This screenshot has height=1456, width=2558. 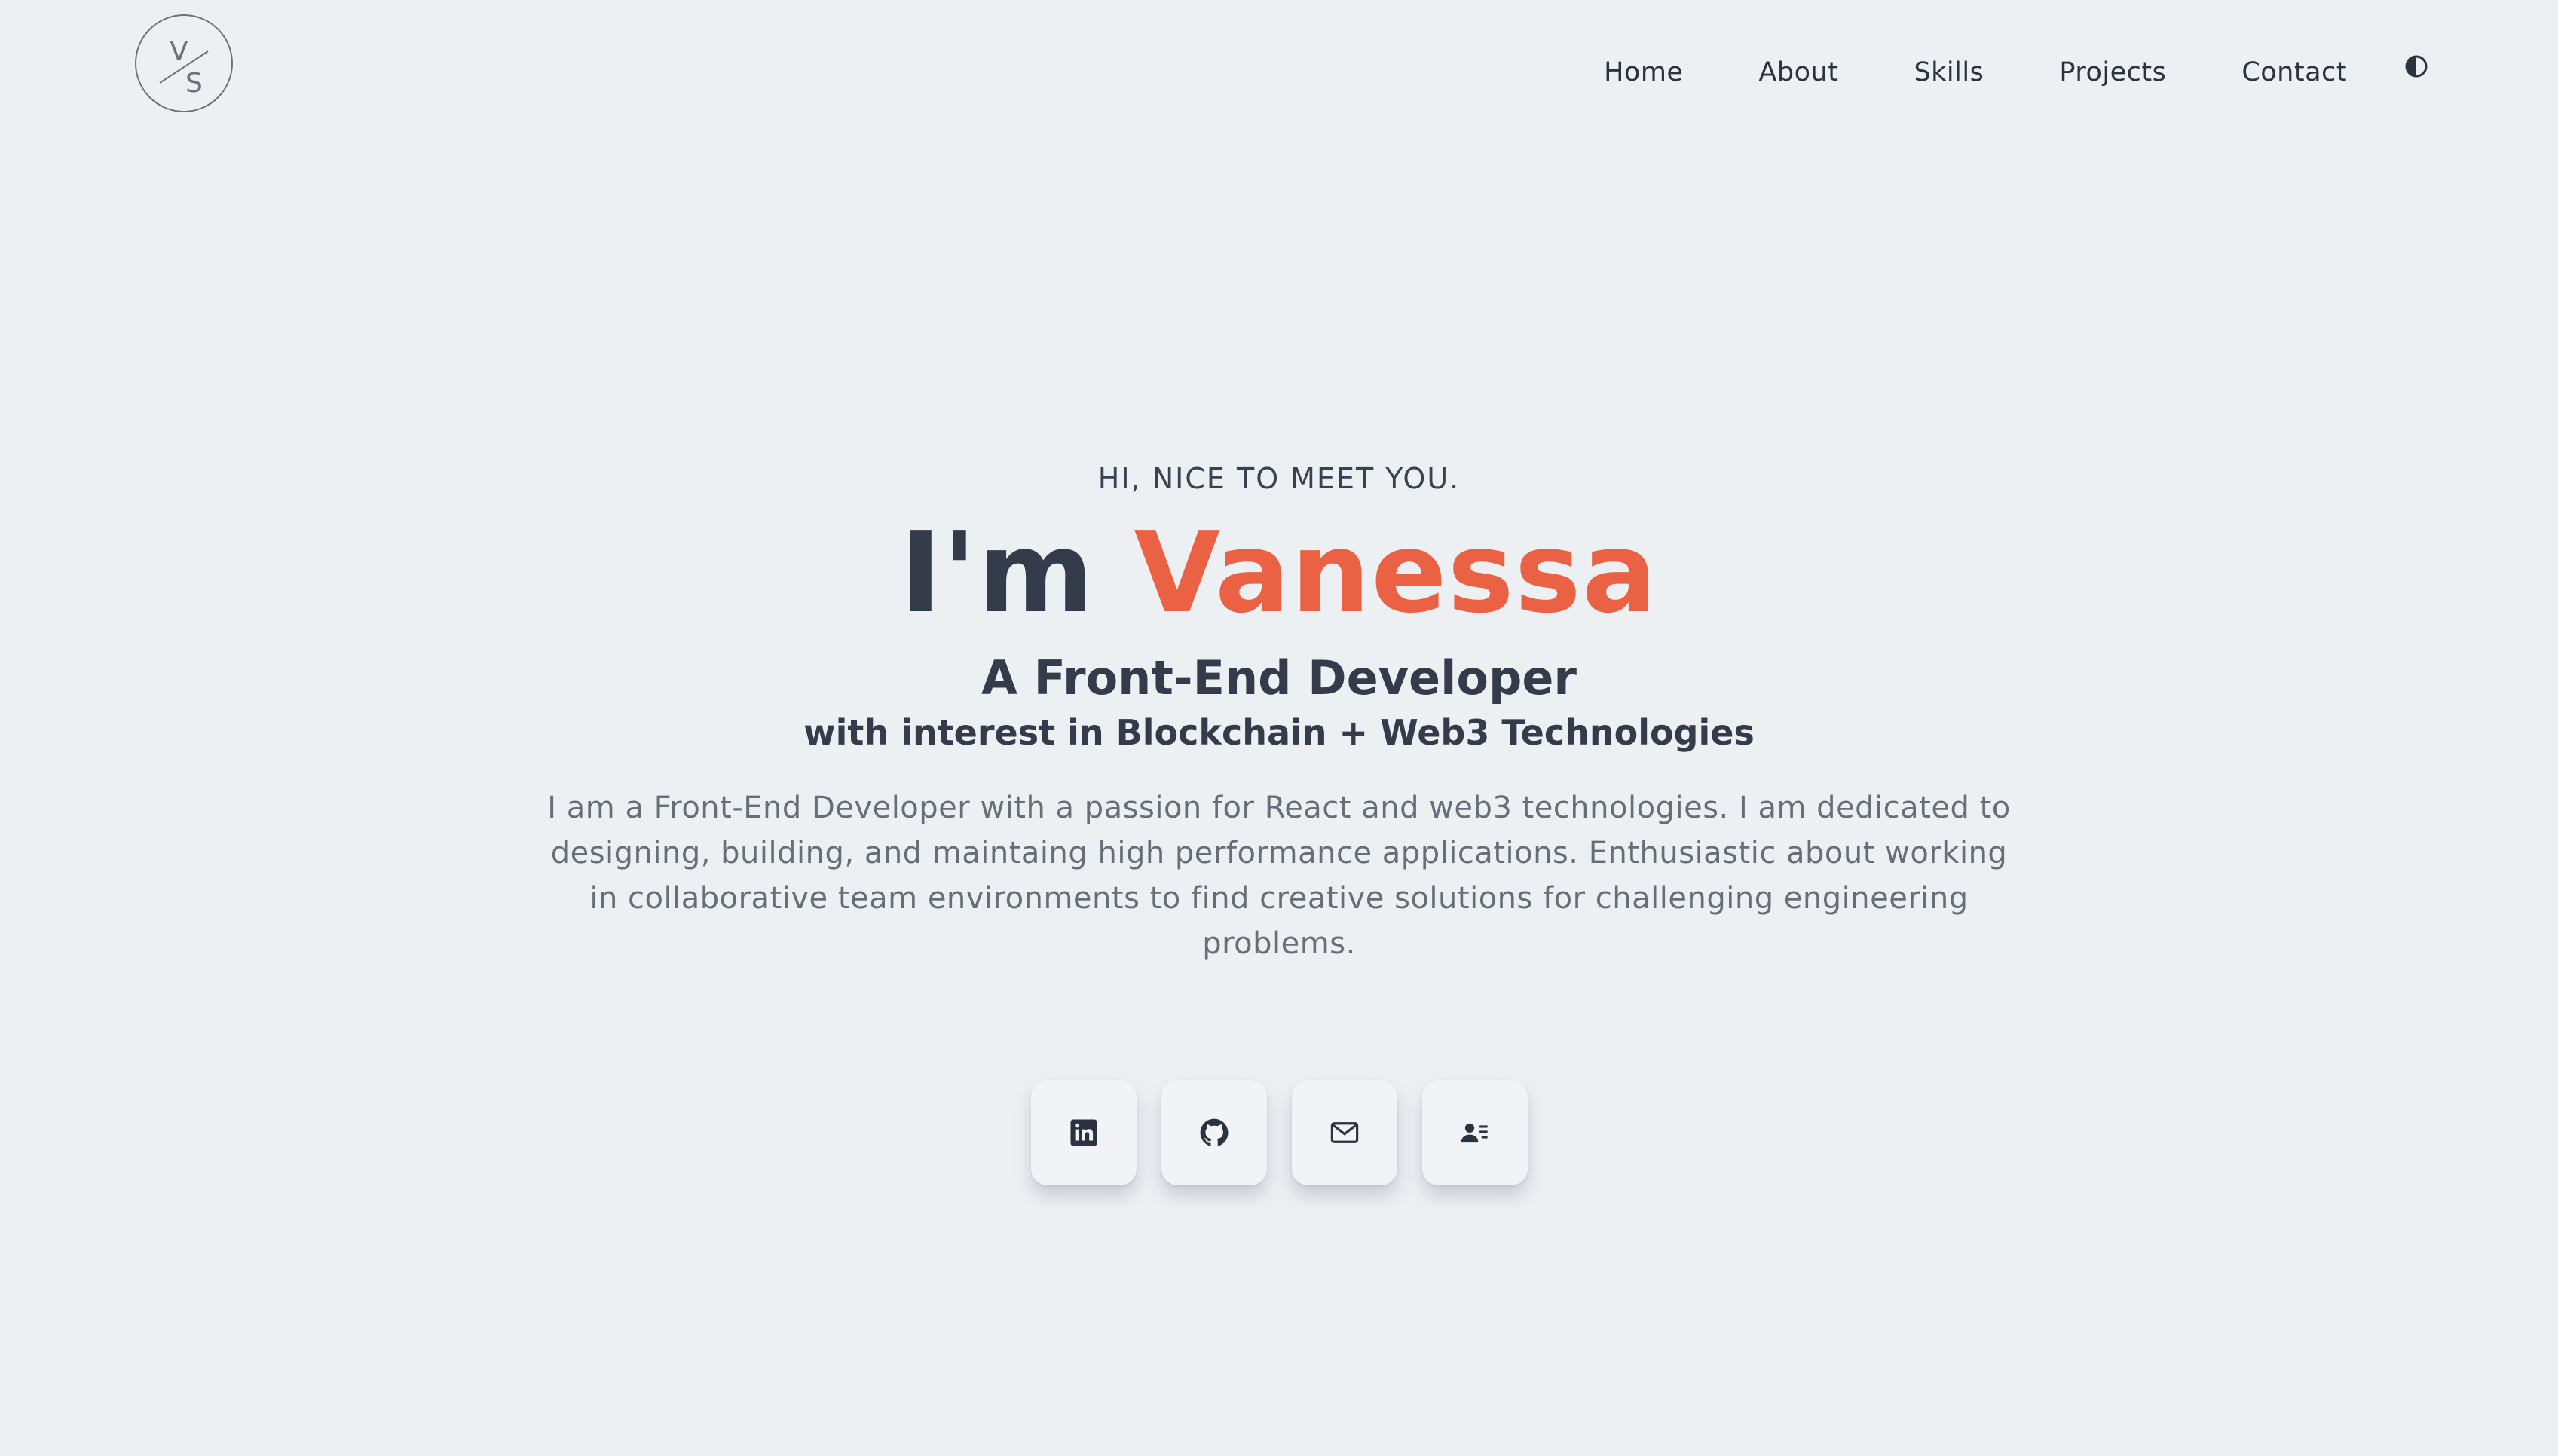 I want to click on hero-headline: I'm Vanessa, so click(x=1279, y=573).